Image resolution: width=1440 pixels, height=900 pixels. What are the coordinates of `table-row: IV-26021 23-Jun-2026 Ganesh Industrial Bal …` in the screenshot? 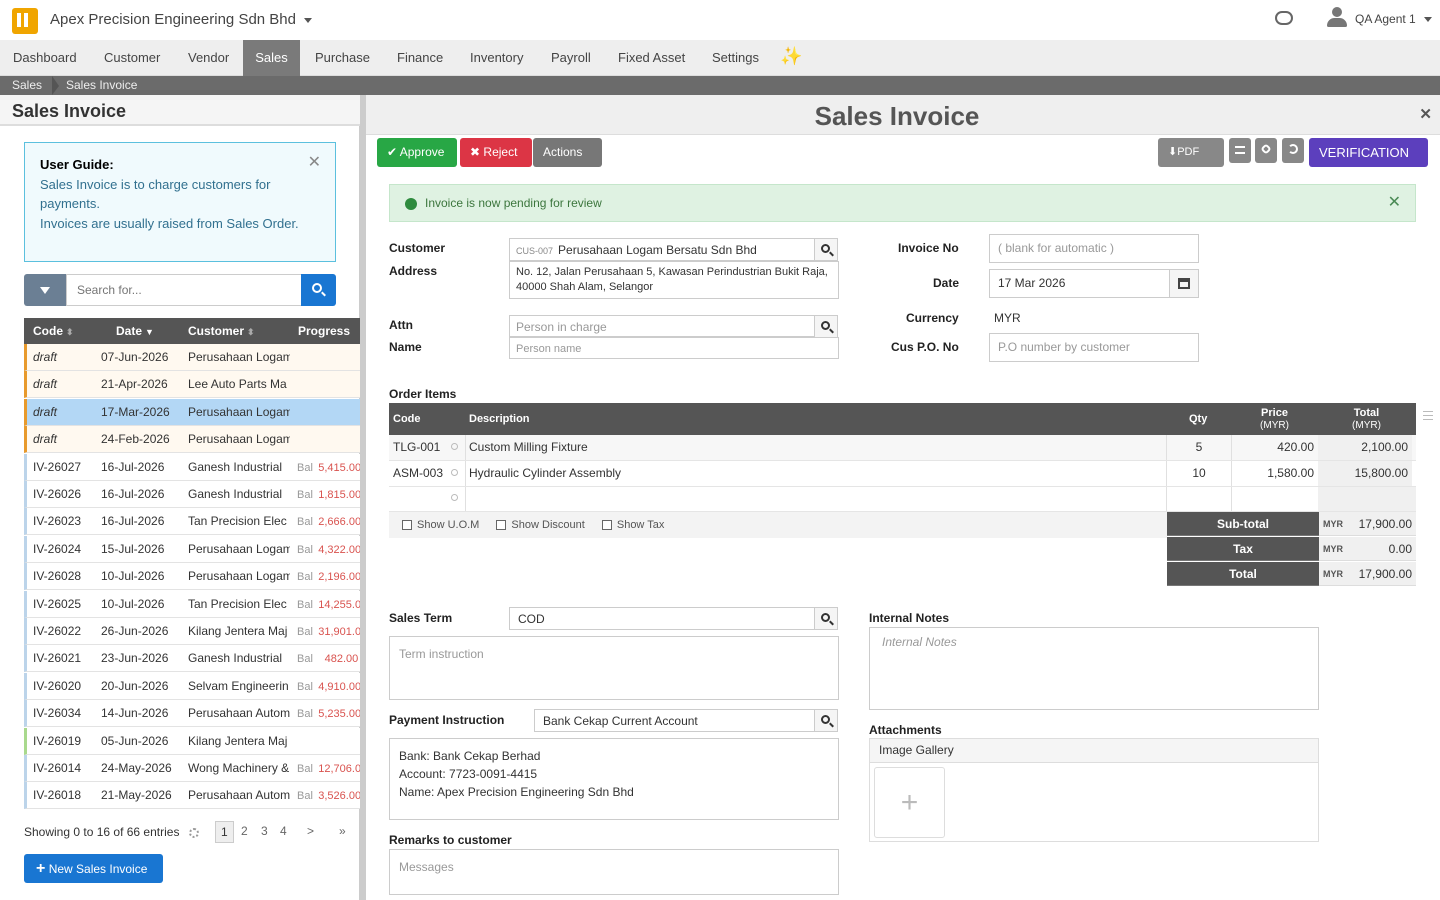 It's located at (192, 659).